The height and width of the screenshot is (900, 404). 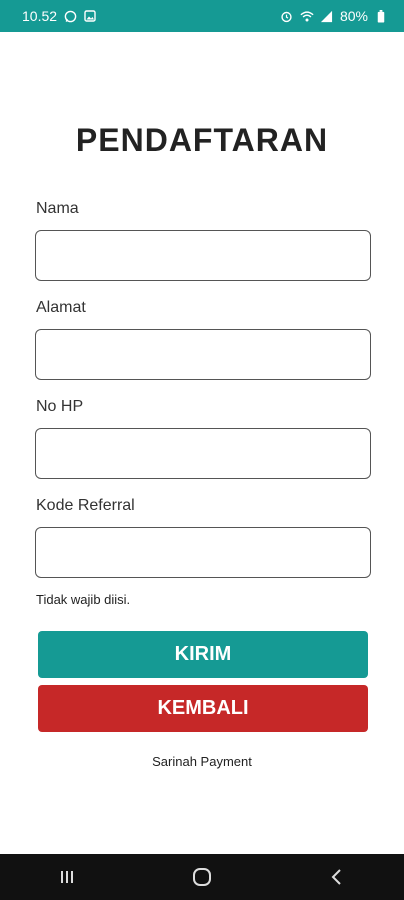 What do you see at coordinates (381, 16) in the screenshot?
I see `battery-icon` at bounding box center [381, 16].